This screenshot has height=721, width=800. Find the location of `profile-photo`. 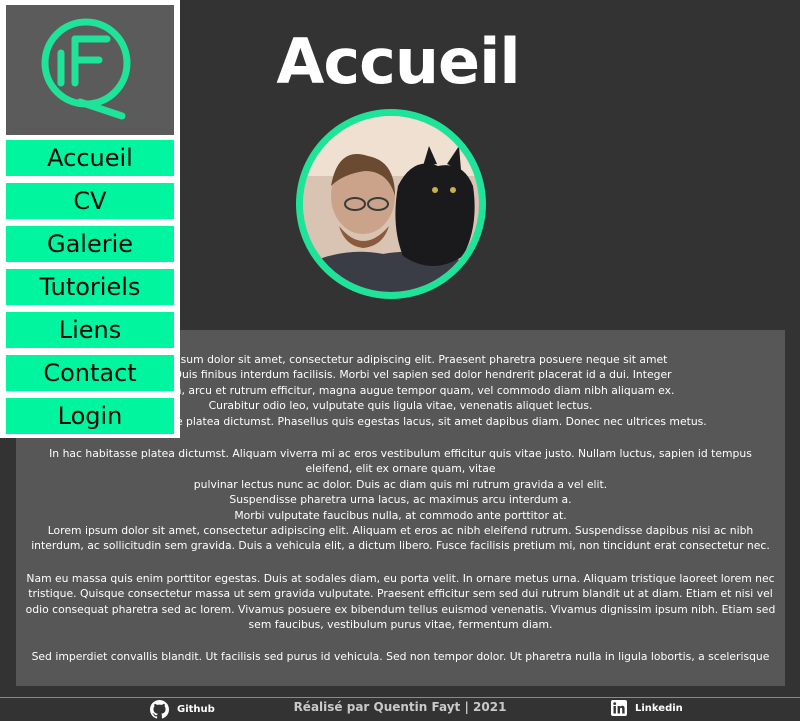

profile-photo is located at coordinates (391, 204).